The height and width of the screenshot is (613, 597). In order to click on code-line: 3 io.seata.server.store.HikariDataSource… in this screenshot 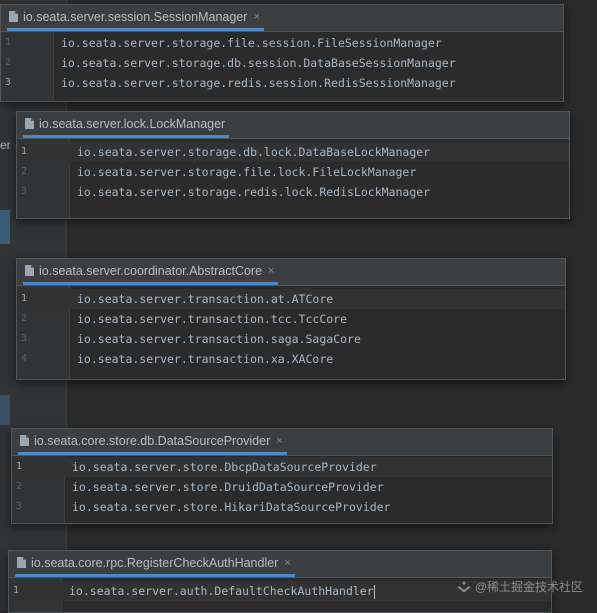, I will do `click(282, 507)`.